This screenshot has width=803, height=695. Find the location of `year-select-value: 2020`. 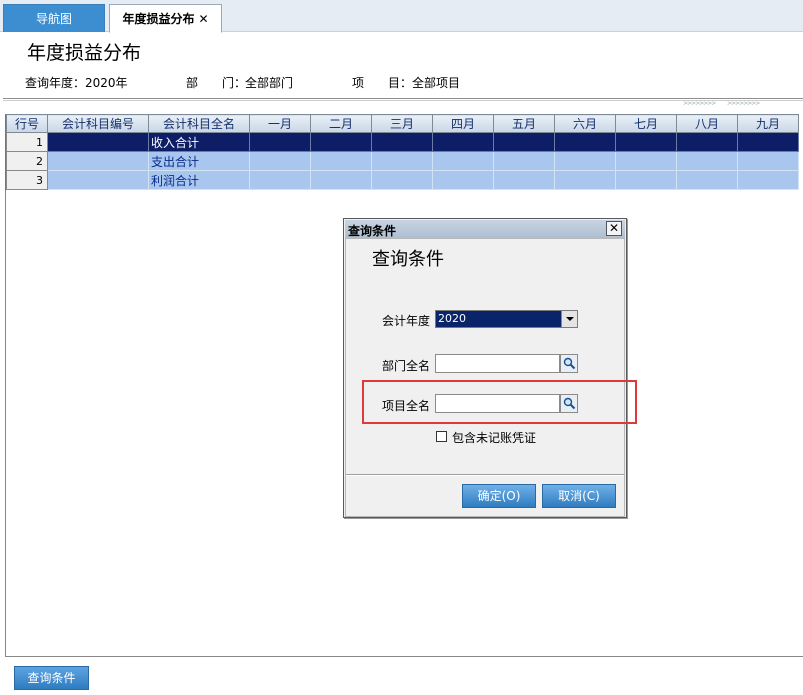

year-select-value: 2020 is located at coordinates (452, 318).